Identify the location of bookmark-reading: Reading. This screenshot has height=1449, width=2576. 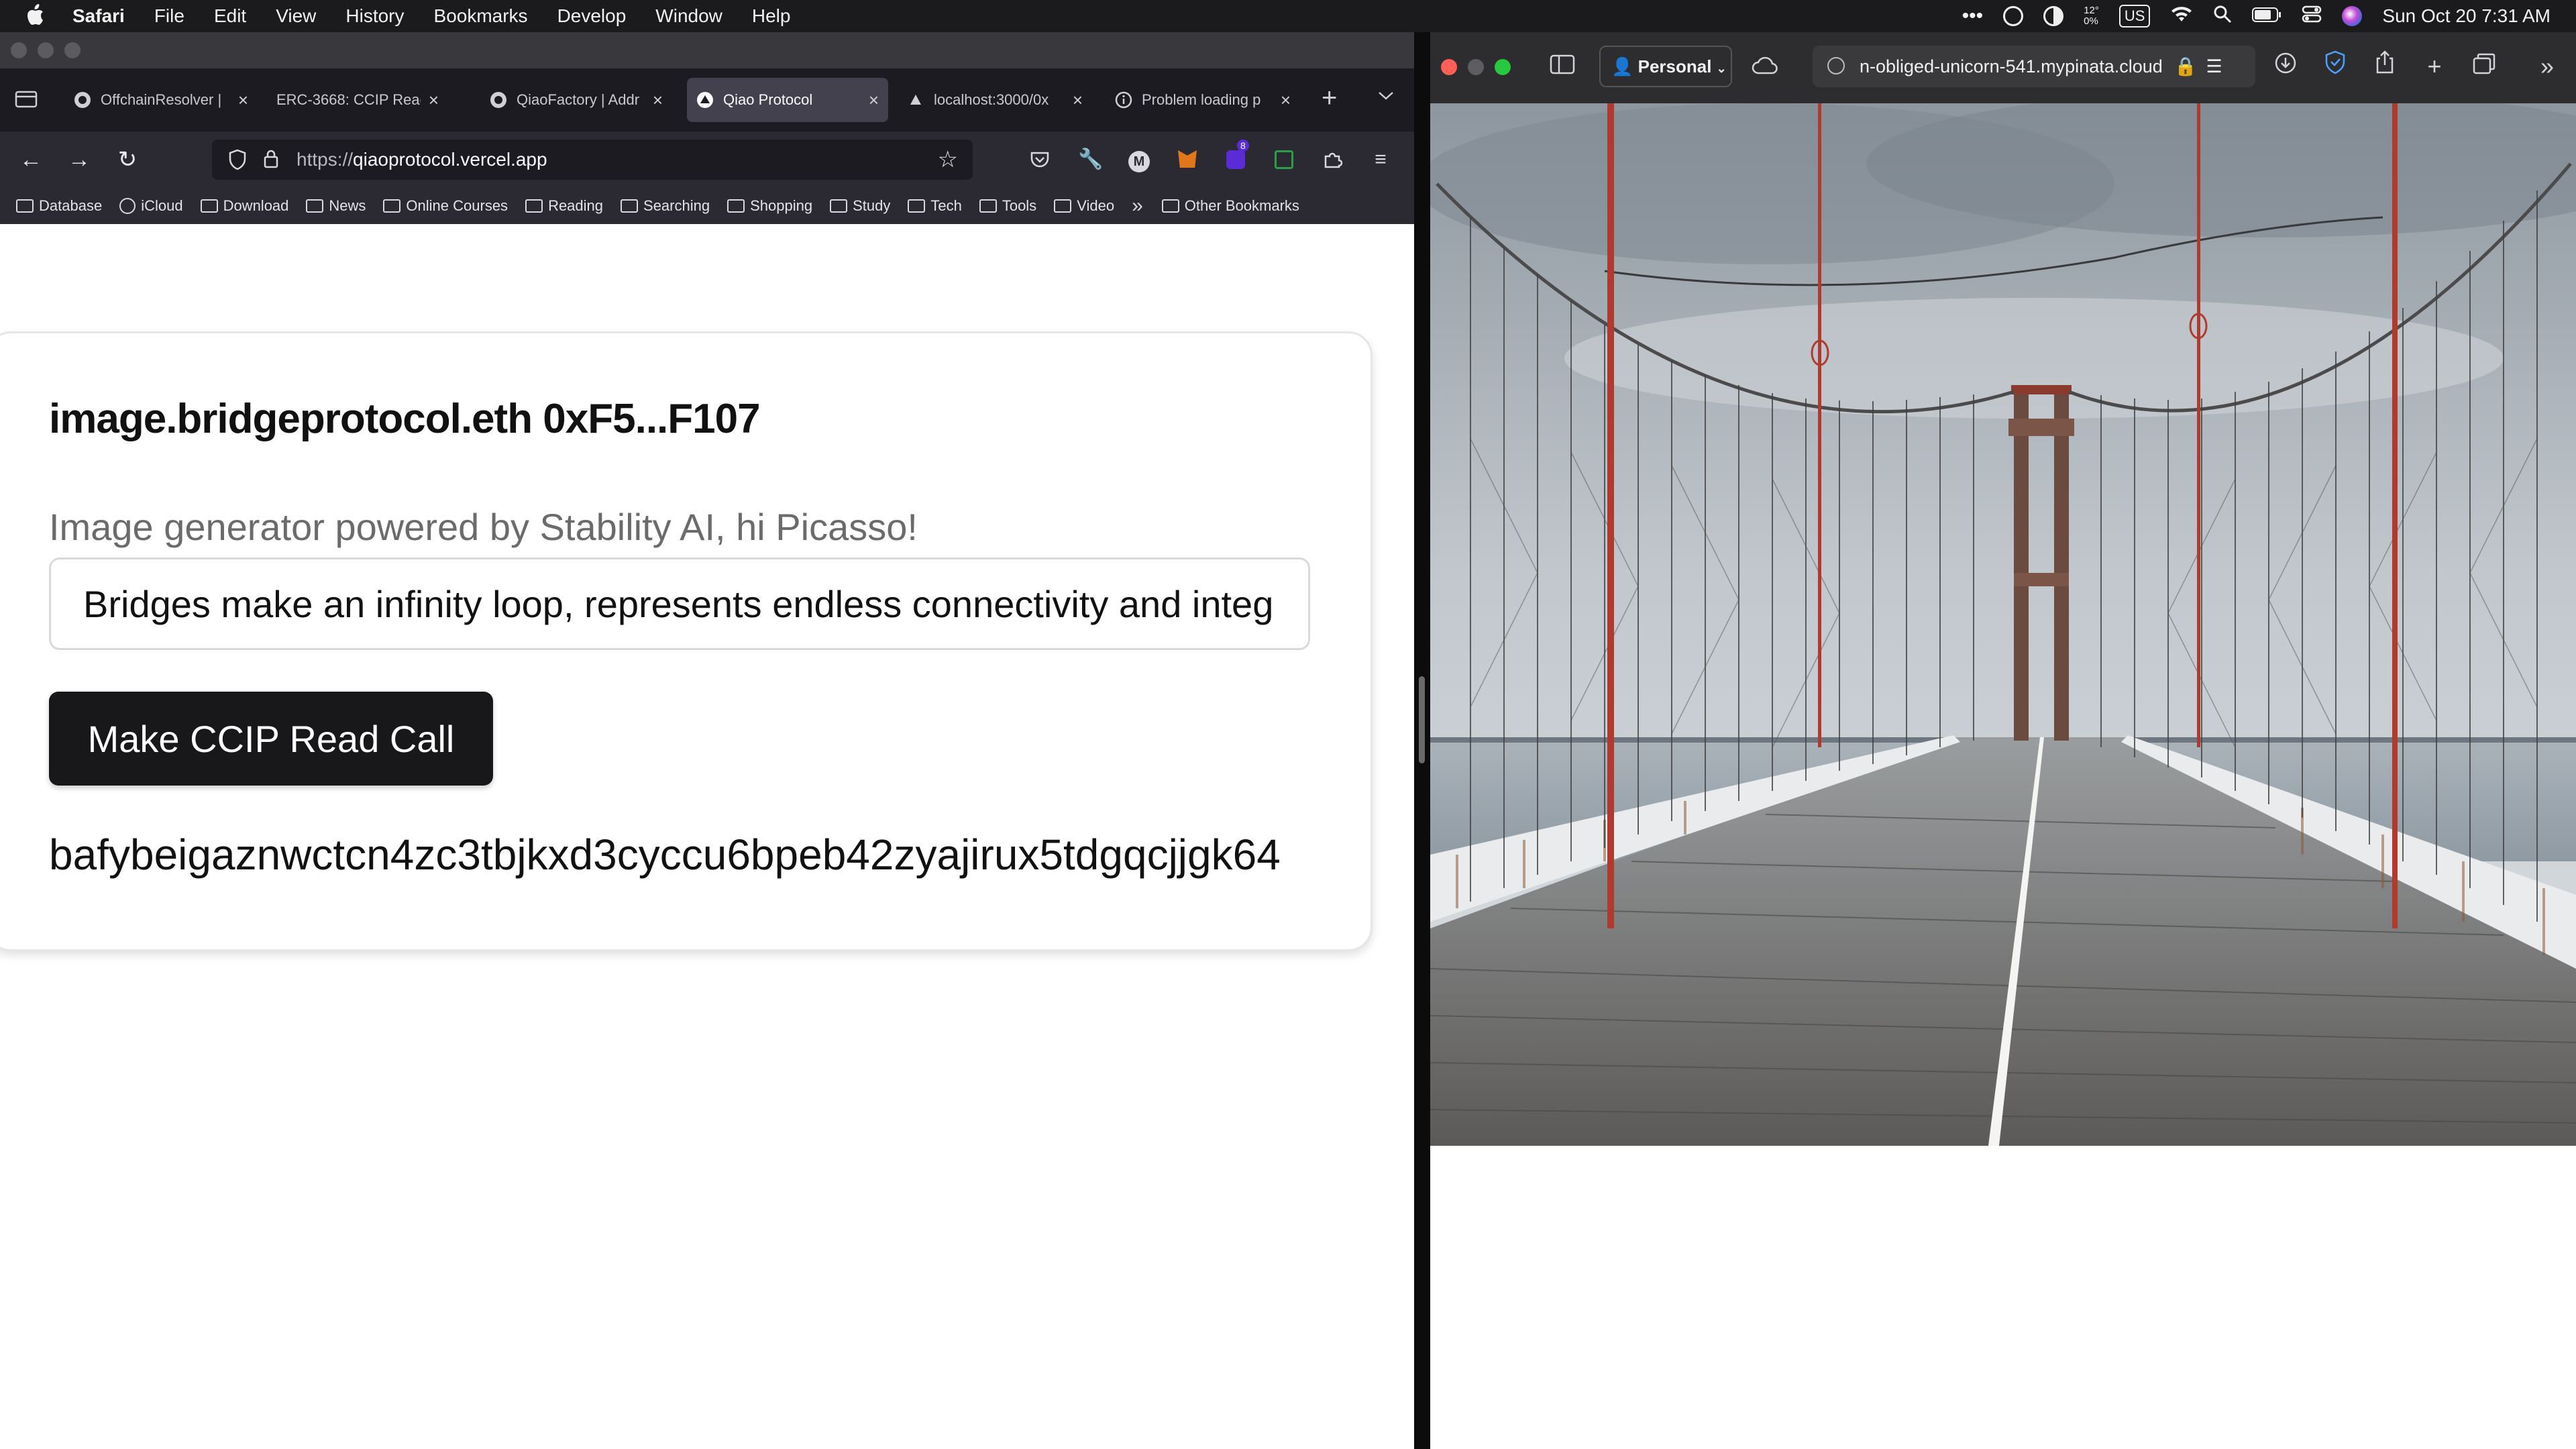
(564, 206).